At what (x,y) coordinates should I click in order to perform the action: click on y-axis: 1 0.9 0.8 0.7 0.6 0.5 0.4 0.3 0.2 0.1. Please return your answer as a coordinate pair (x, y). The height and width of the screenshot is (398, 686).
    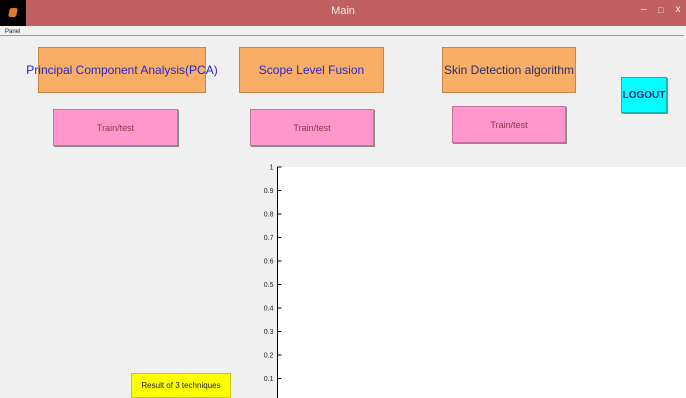
    Looking at the image, I should click on (273, 274).